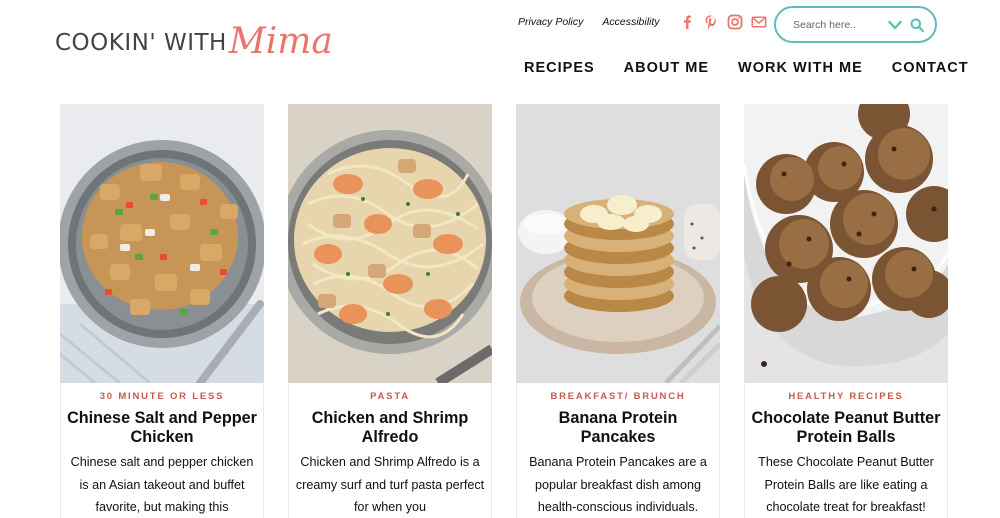 The image size is (1000, 518). Describe the element at coordinates (280, 41) in the screenshot. I see `logo-script: Mima` at that location.